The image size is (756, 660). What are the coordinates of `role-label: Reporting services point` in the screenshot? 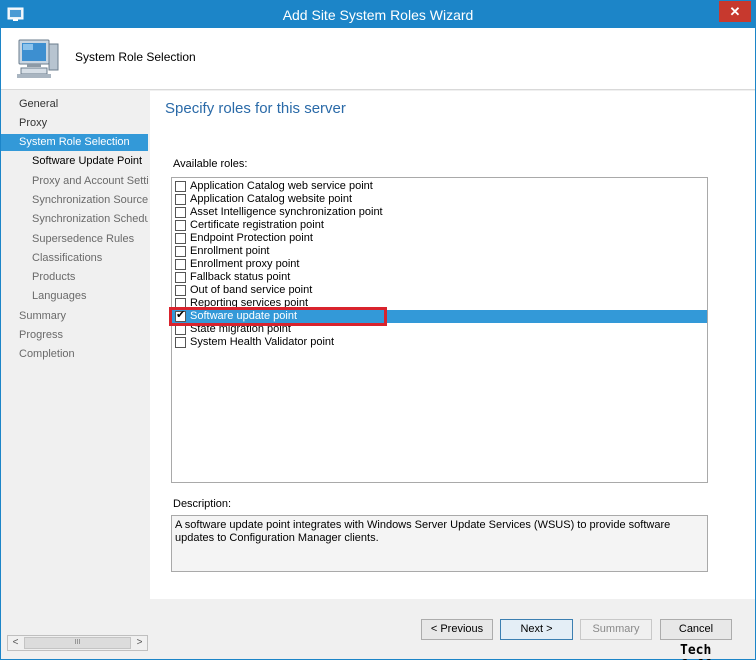 It's located at (249, 303).